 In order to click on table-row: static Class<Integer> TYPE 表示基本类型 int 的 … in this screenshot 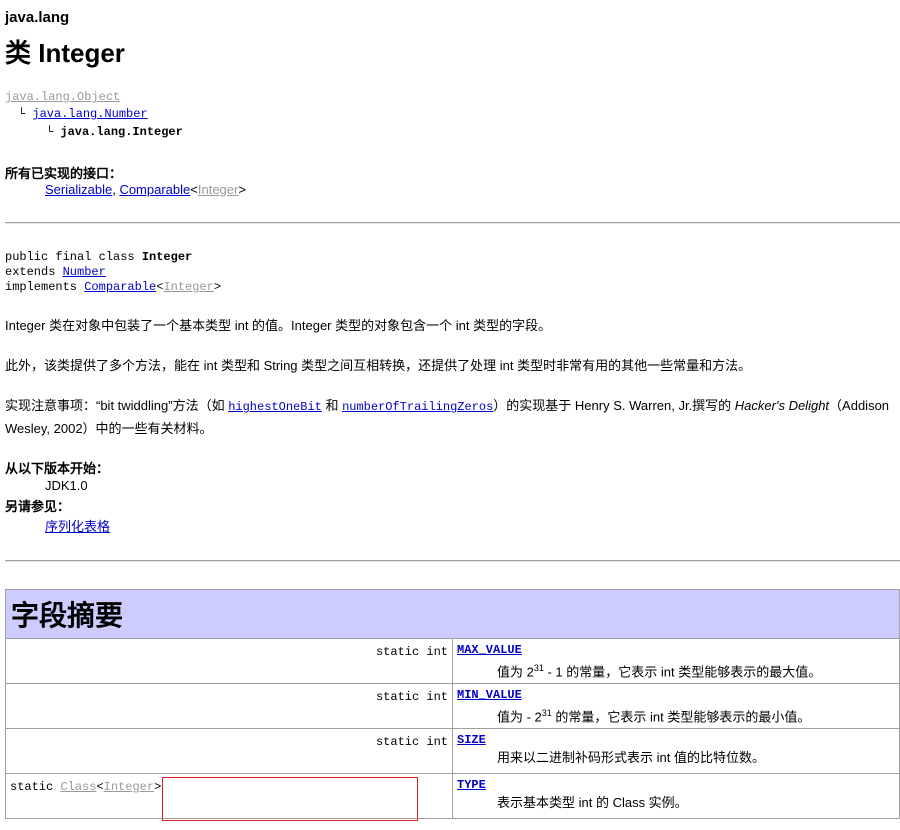, I will do `click(452, 796)`.